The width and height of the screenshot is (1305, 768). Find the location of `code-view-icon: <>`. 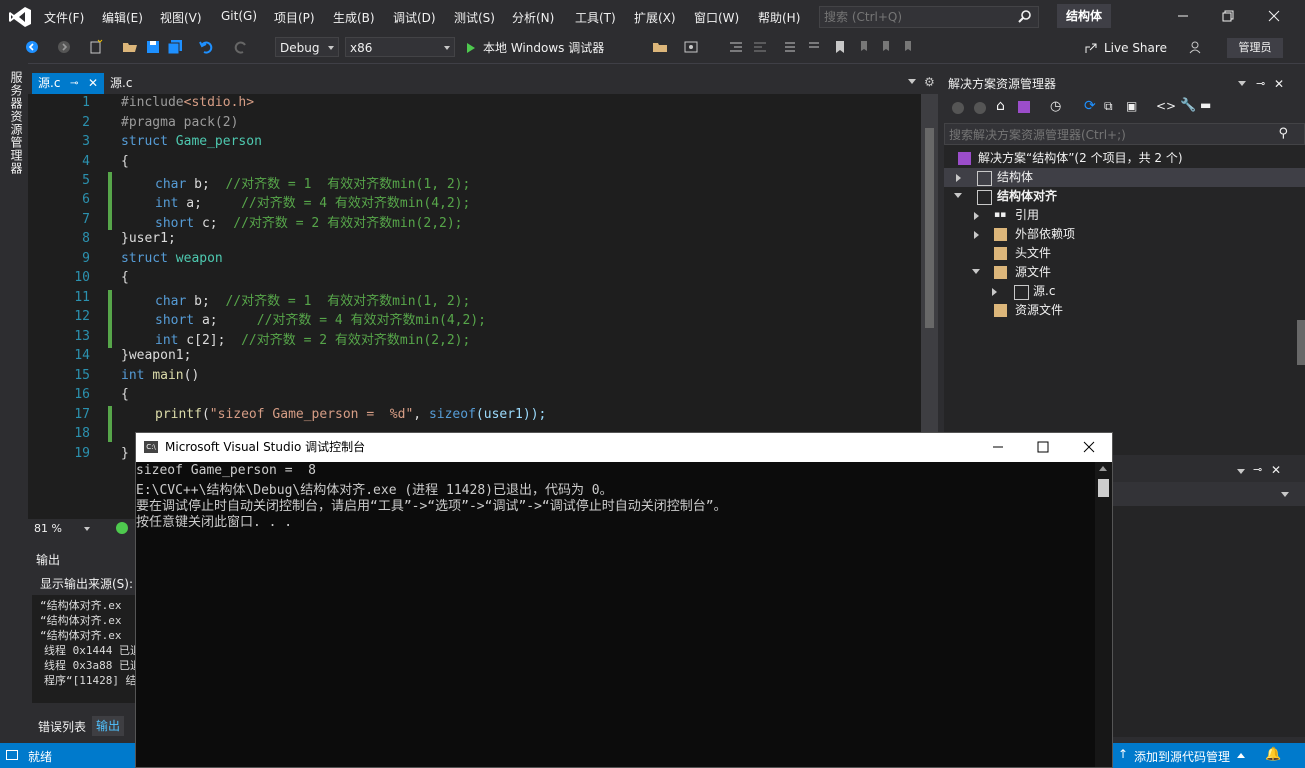

code-view-icon: <> is located at coordinates (1166, 106).